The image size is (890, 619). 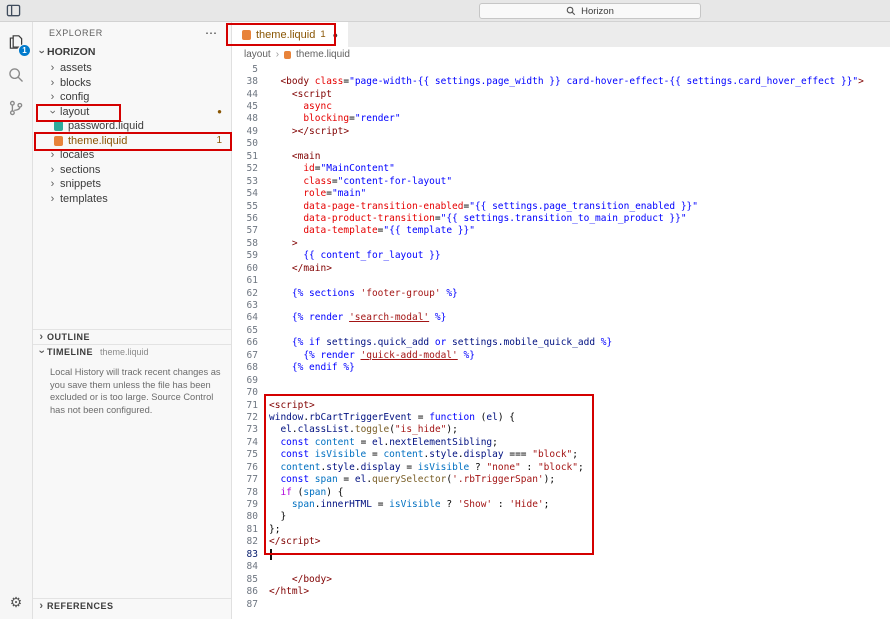 I want to click on code-line-81: 81};, so click(x=561, y=529).